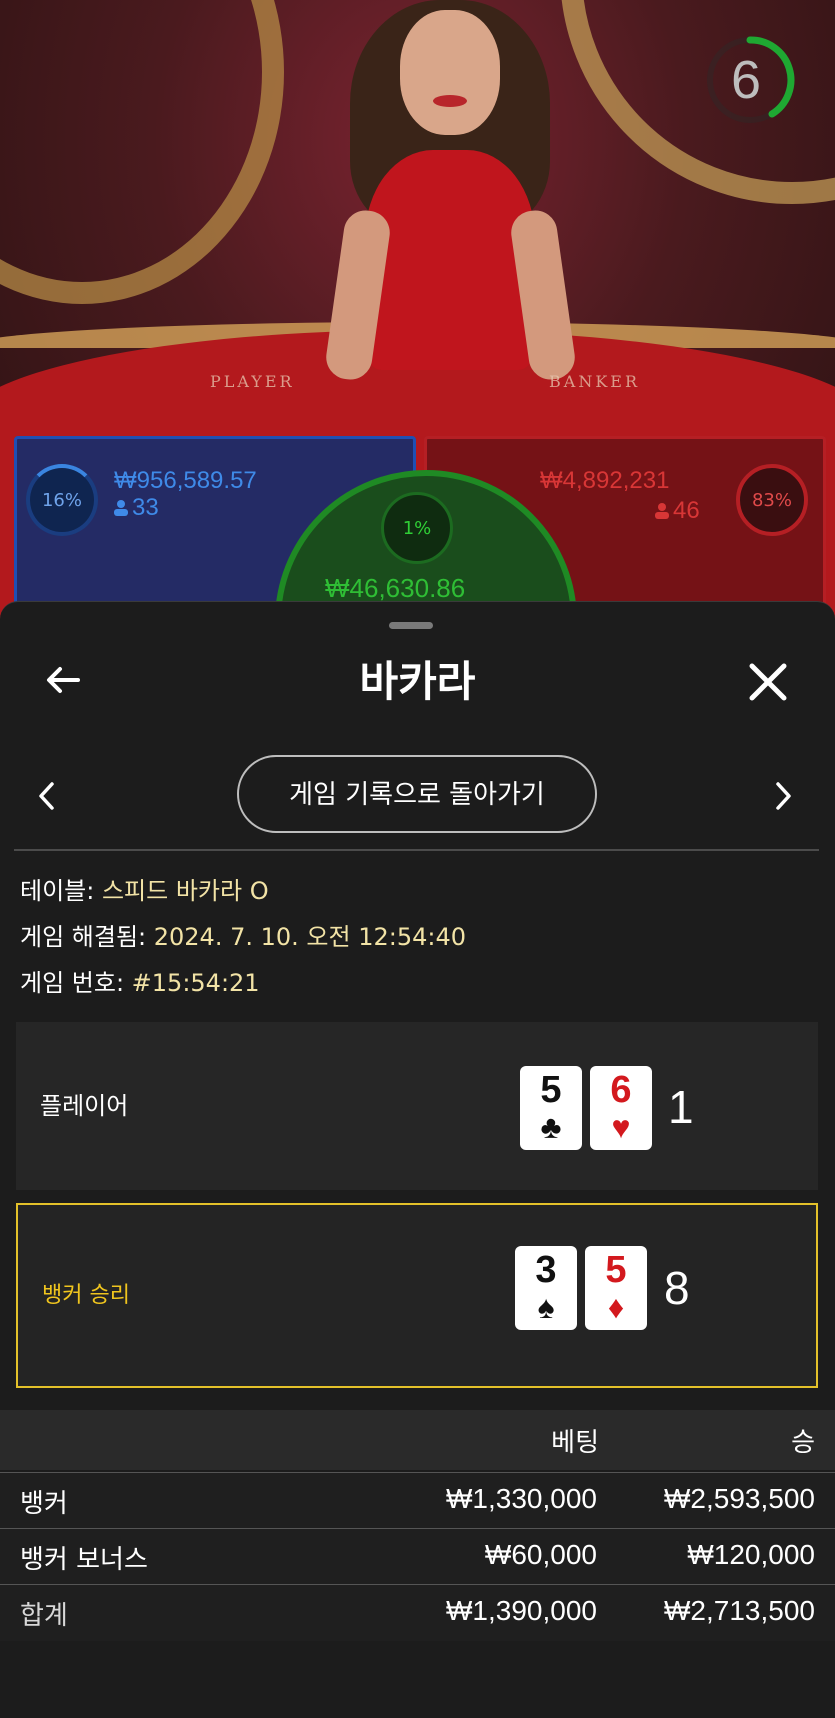 Image resolution: width=835 pixels, height=1718 pixels. Describe the element at coordinates (87, 937) in the screenshot. I see `resolved-label: 게임 해결됨:` at that location.